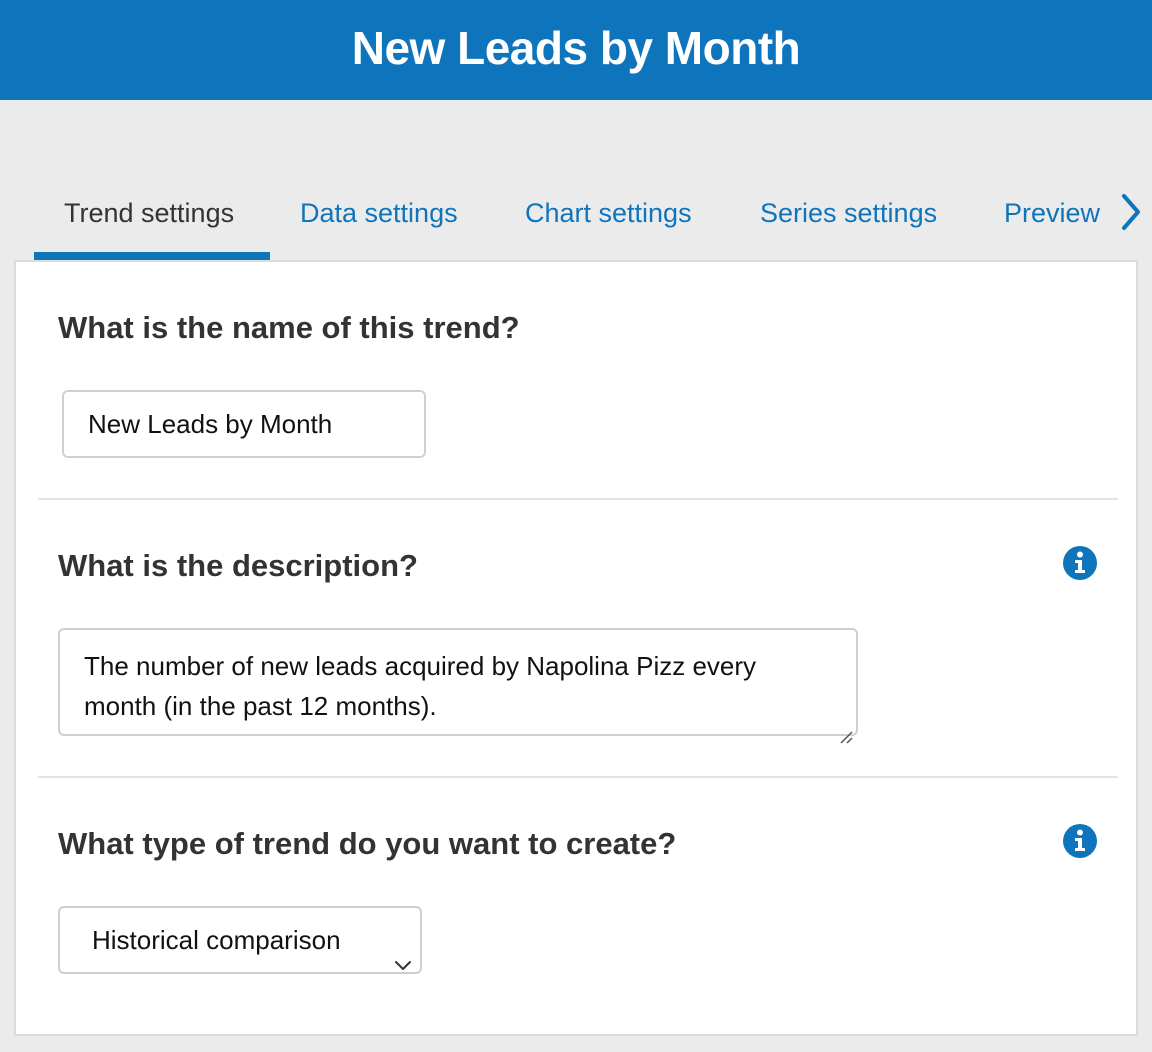 The image size is (1152, 1052). I want to click on active-tab-indicator, so click(152, 256).